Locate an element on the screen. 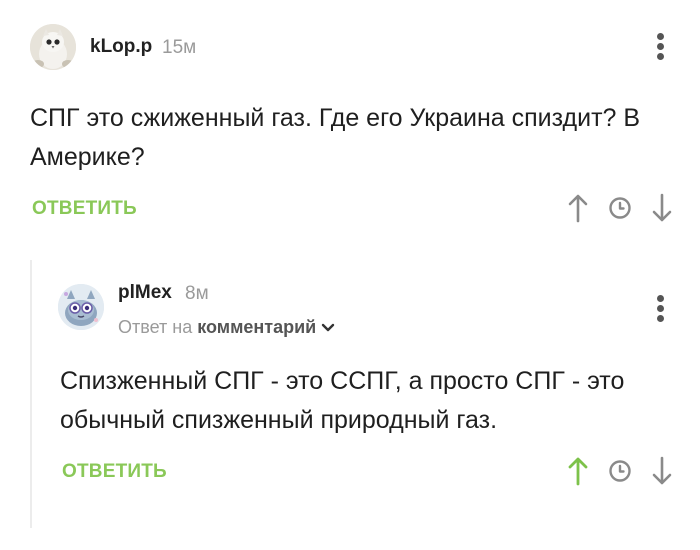 The width and height of the screenshot is (700, 550). reply-to-link: Ответ на комментарий is located at coordinates (226, 327).